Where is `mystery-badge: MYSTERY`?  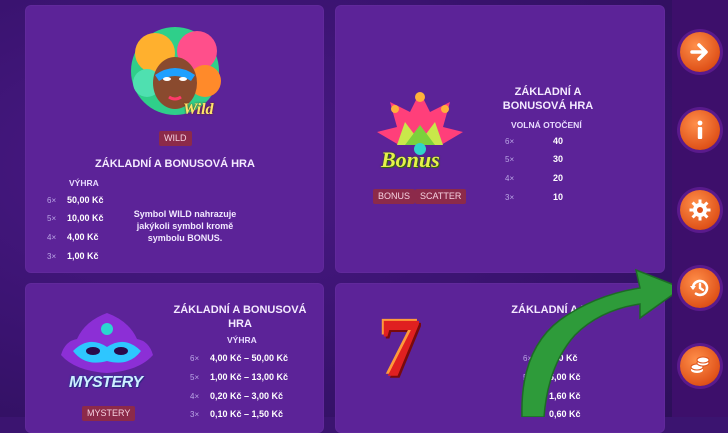 mystery-badge: MYSTERY is located at coordinates (109, 413).